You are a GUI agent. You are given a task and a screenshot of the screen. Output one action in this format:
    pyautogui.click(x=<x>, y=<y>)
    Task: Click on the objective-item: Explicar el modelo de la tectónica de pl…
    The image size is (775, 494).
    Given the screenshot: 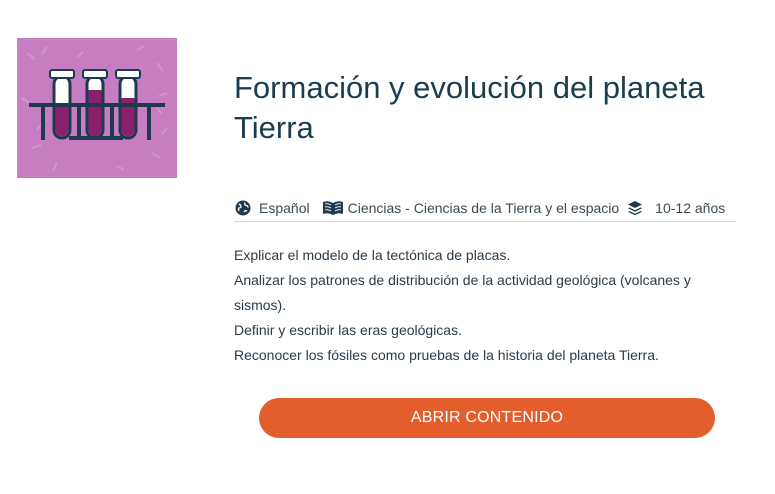 What is the action you would take?
    pyautogui.click(x=372, y=255)
    